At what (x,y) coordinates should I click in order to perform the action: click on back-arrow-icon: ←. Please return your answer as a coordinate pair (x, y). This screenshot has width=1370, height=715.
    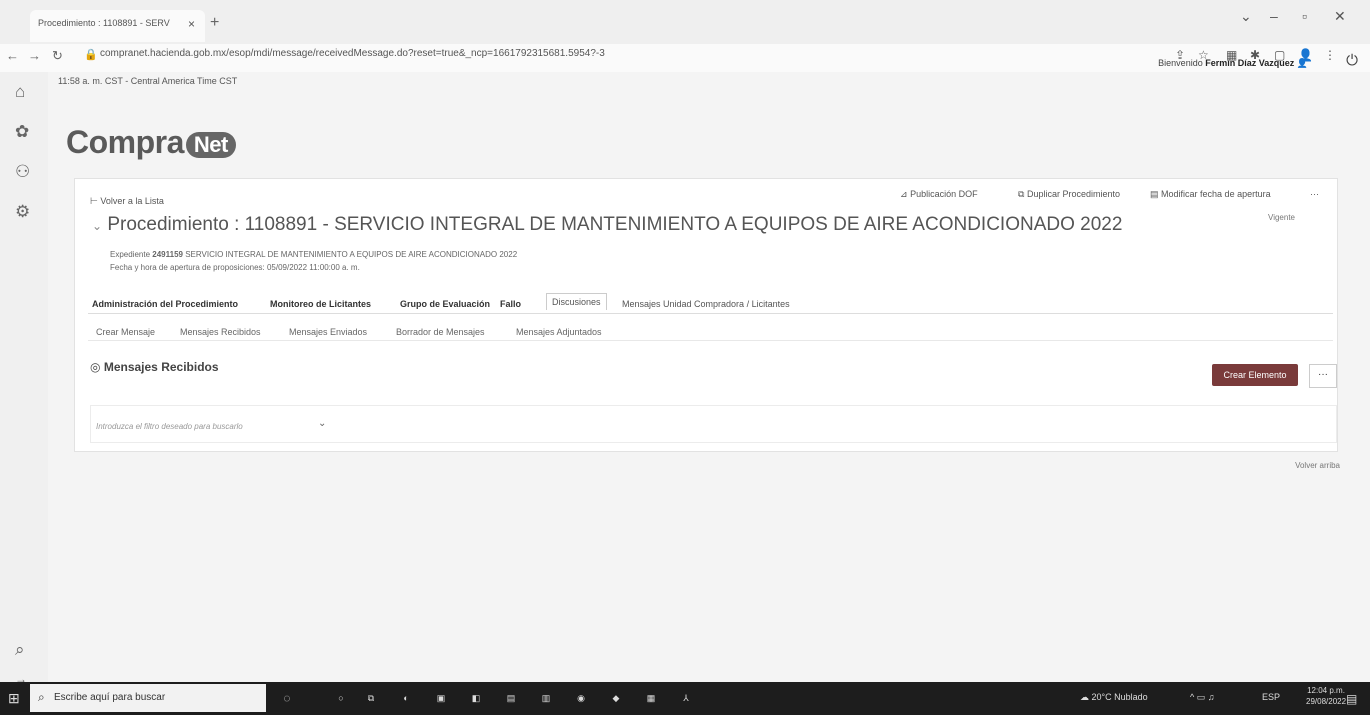
    Looking at the image, I should click on (12, 55).